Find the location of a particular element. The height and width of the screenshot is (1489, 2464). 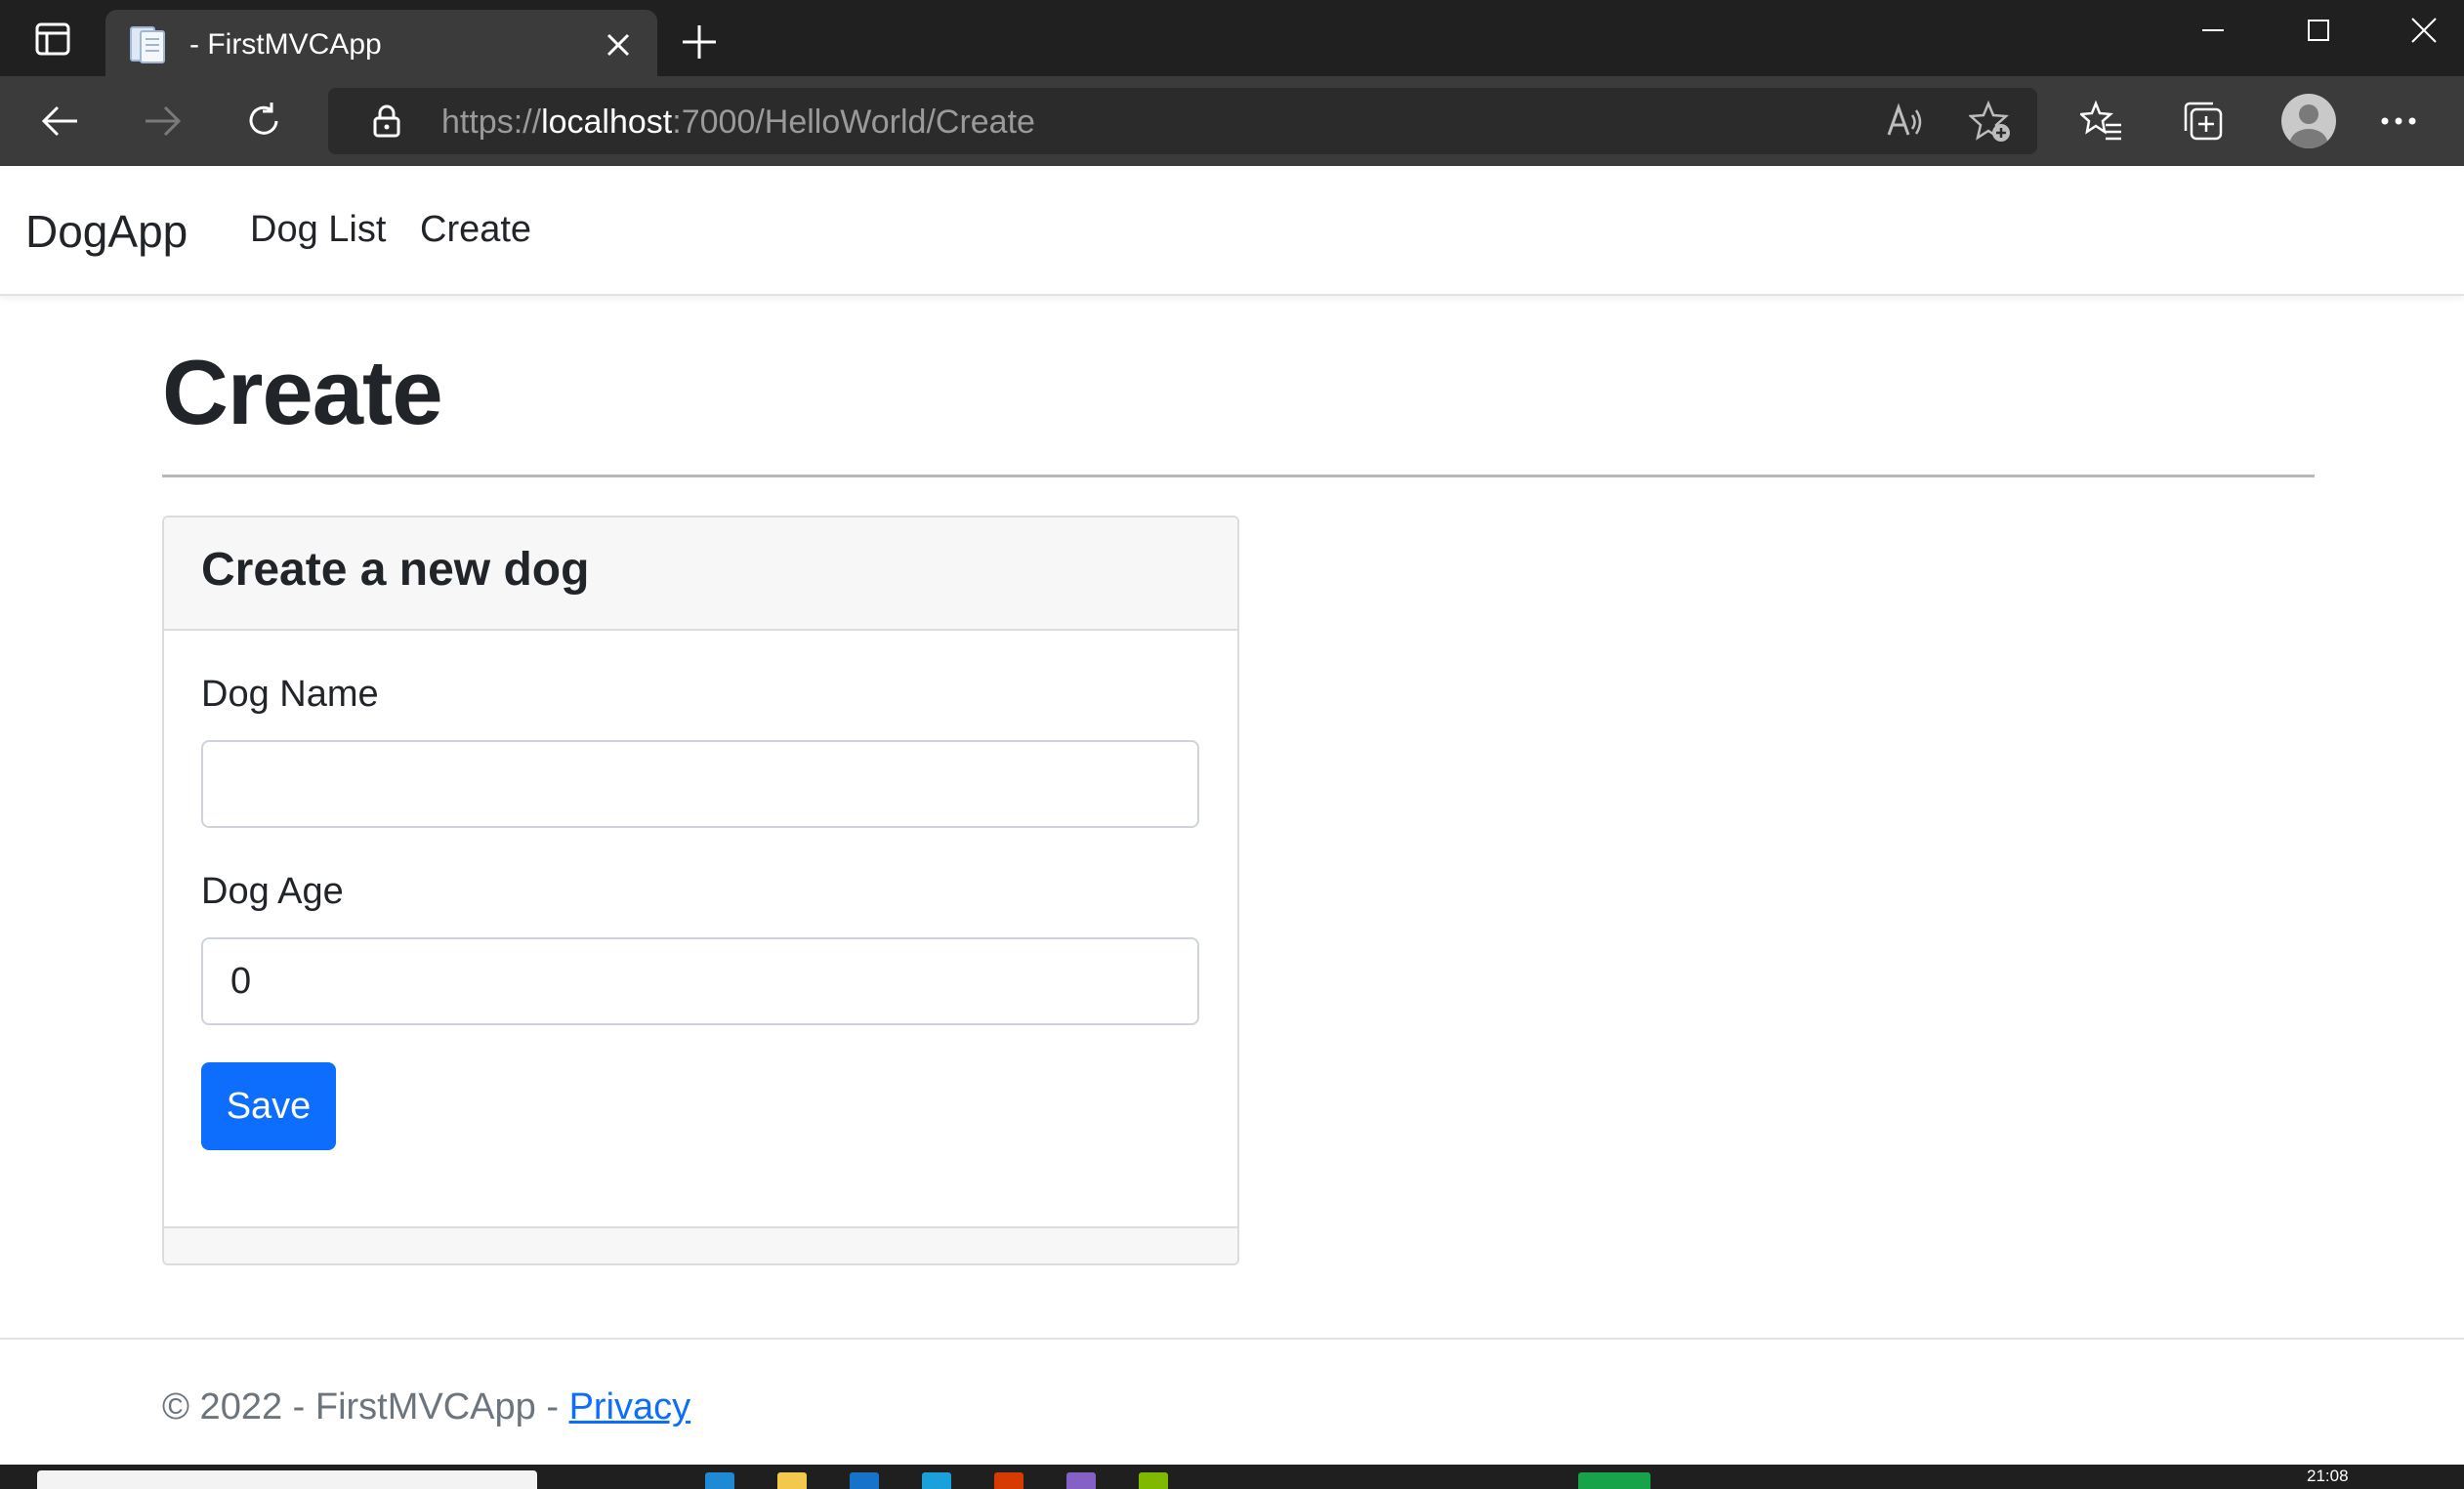

dog-name-label: Dog Name is located at coordinates (290, 694).